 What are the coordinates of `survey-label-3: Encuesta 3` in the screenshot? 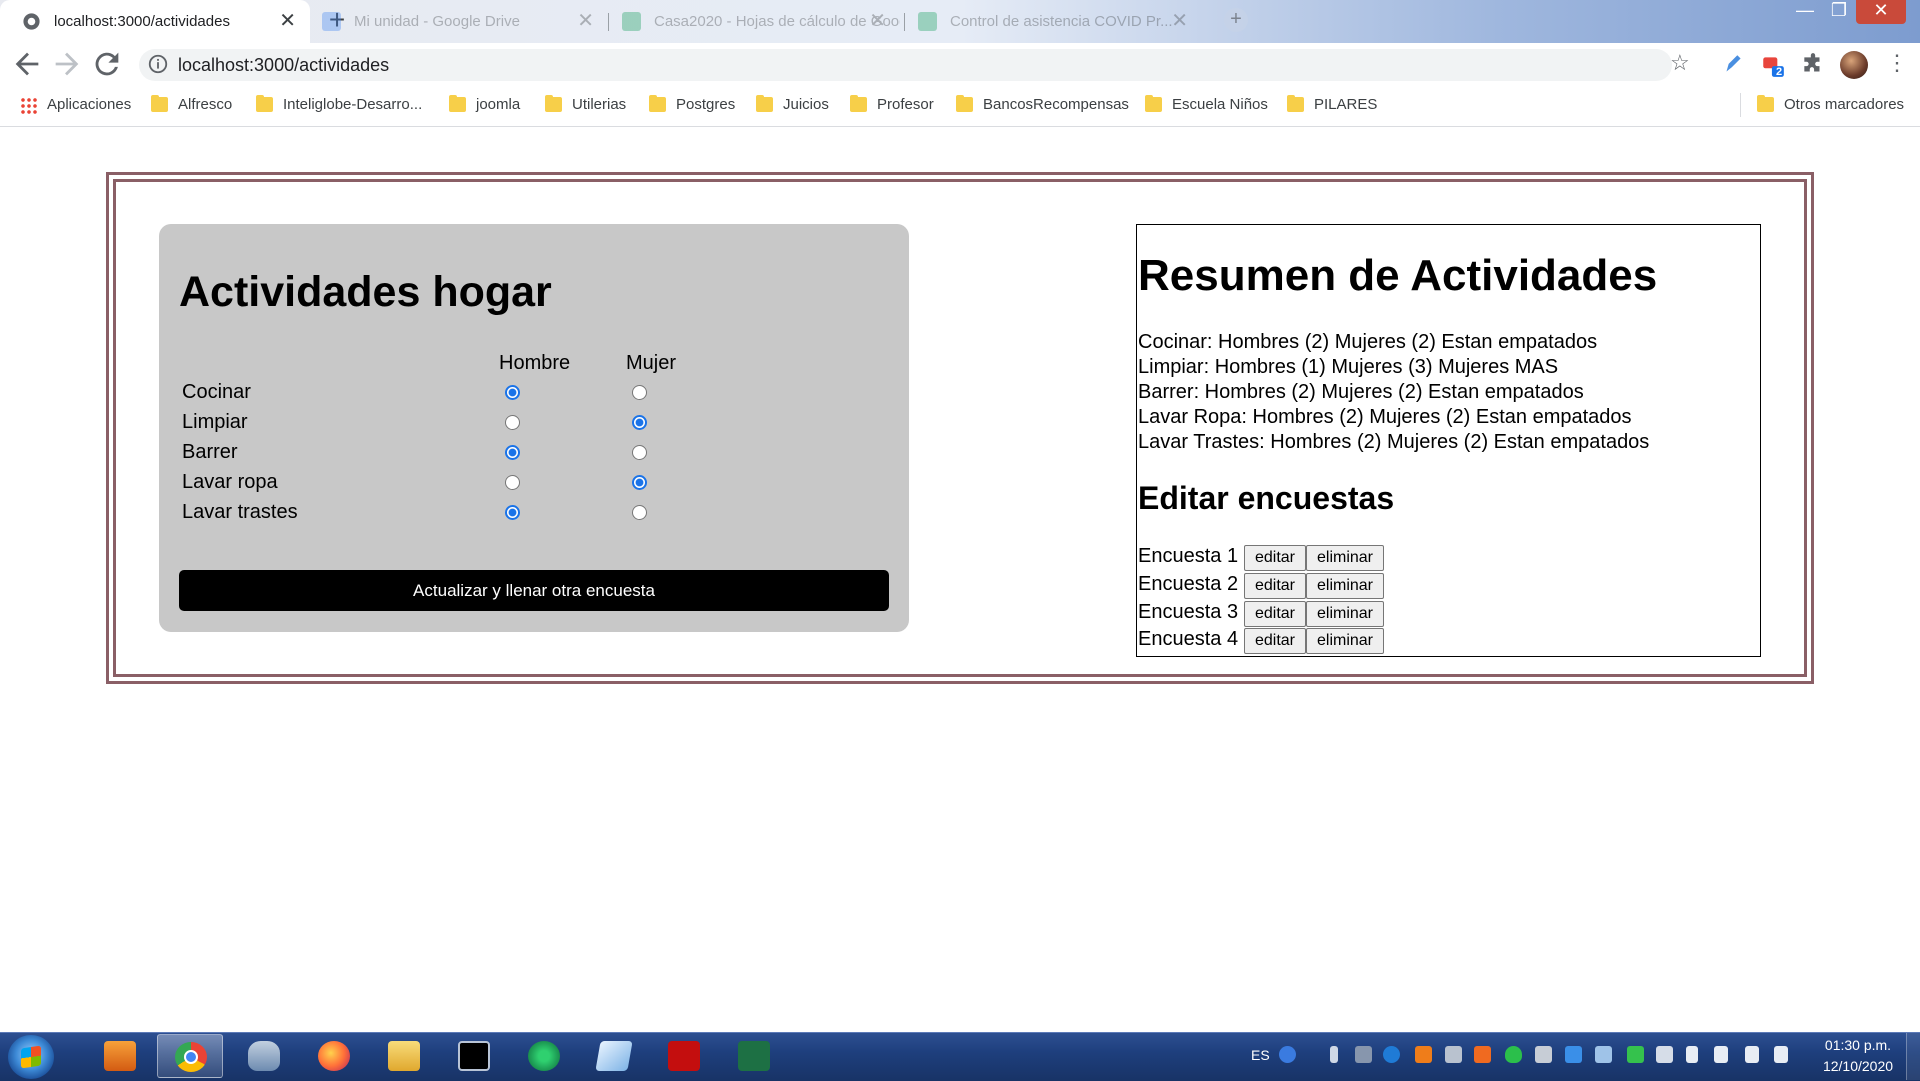 It's located at (1188, 612).